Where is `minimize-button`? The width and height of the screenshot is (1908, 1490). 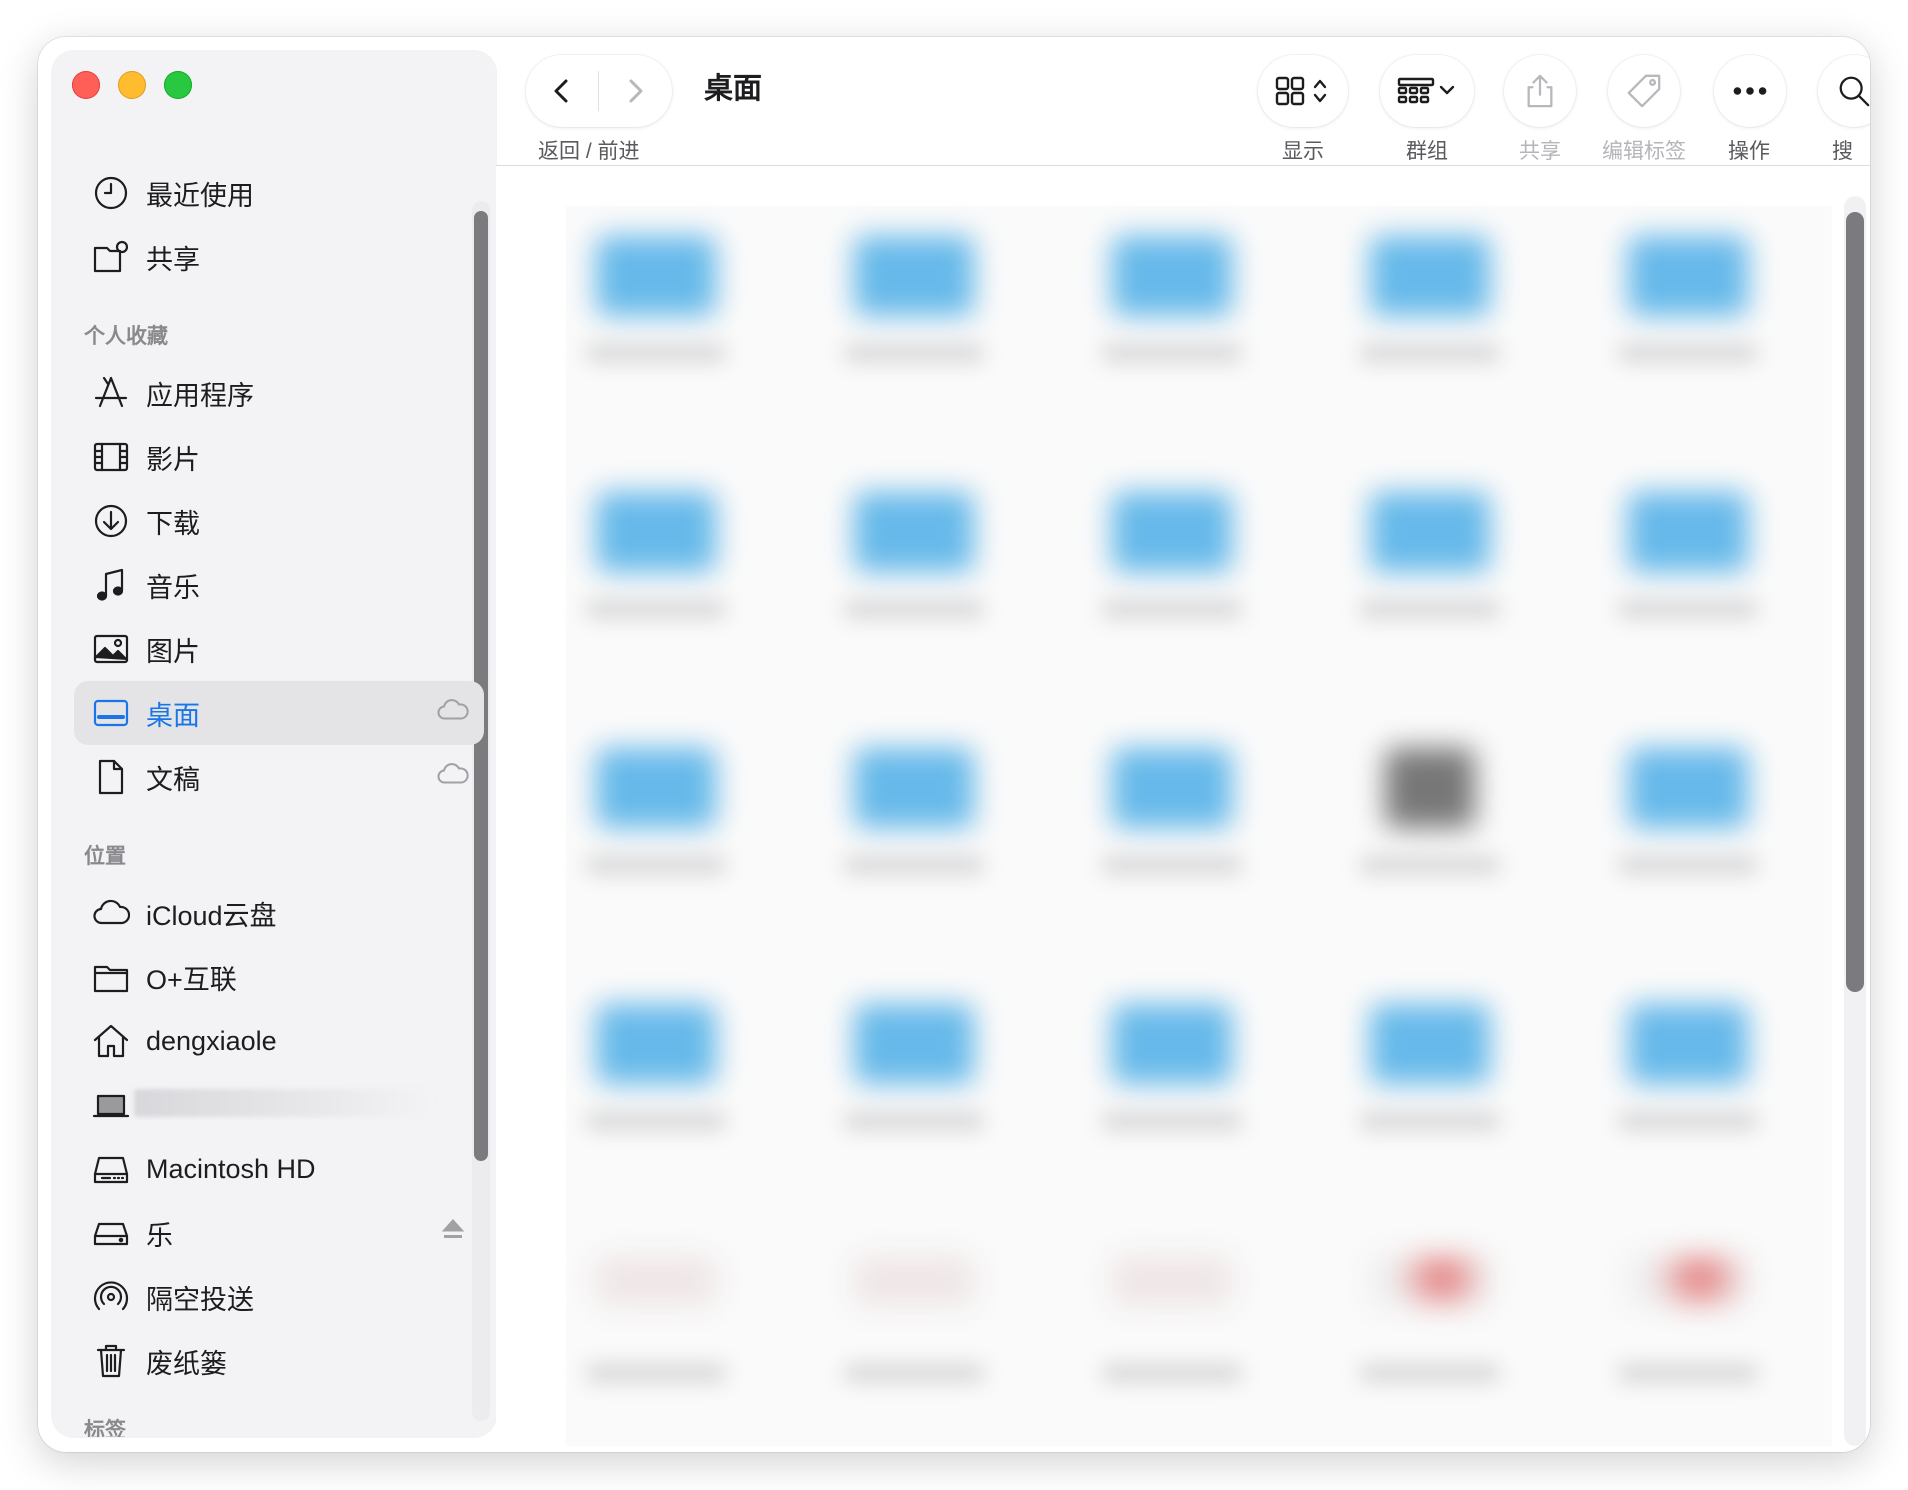 minimize-button is located at coordinates (132, 85).